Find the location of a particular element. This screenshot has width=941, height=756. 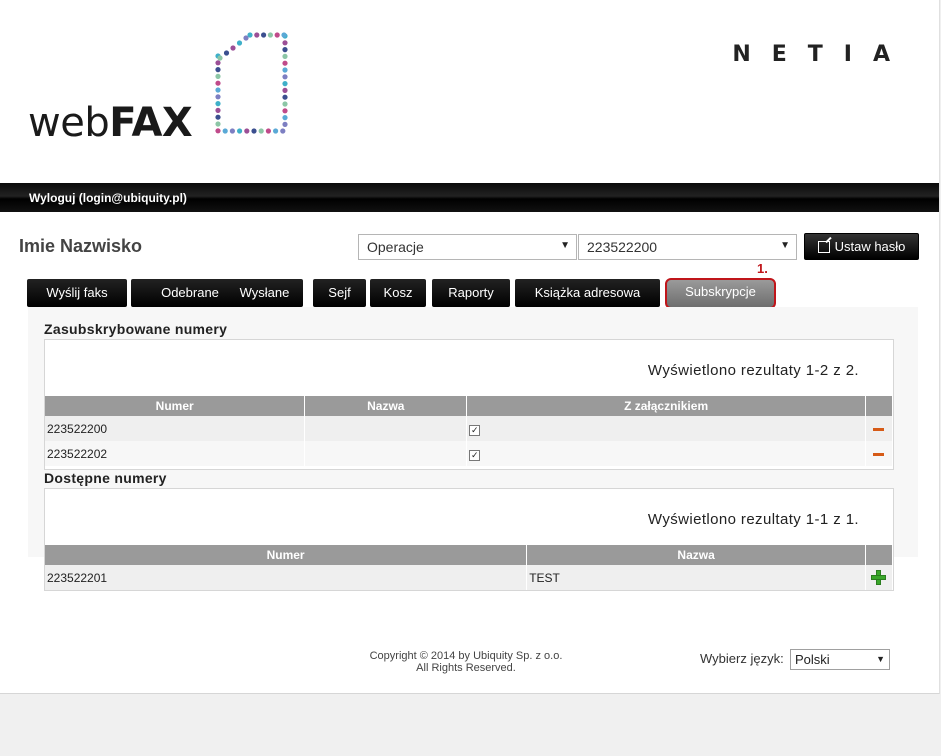

column-header-attachment: Z załącznikiem is located at coordinates (666, 406).